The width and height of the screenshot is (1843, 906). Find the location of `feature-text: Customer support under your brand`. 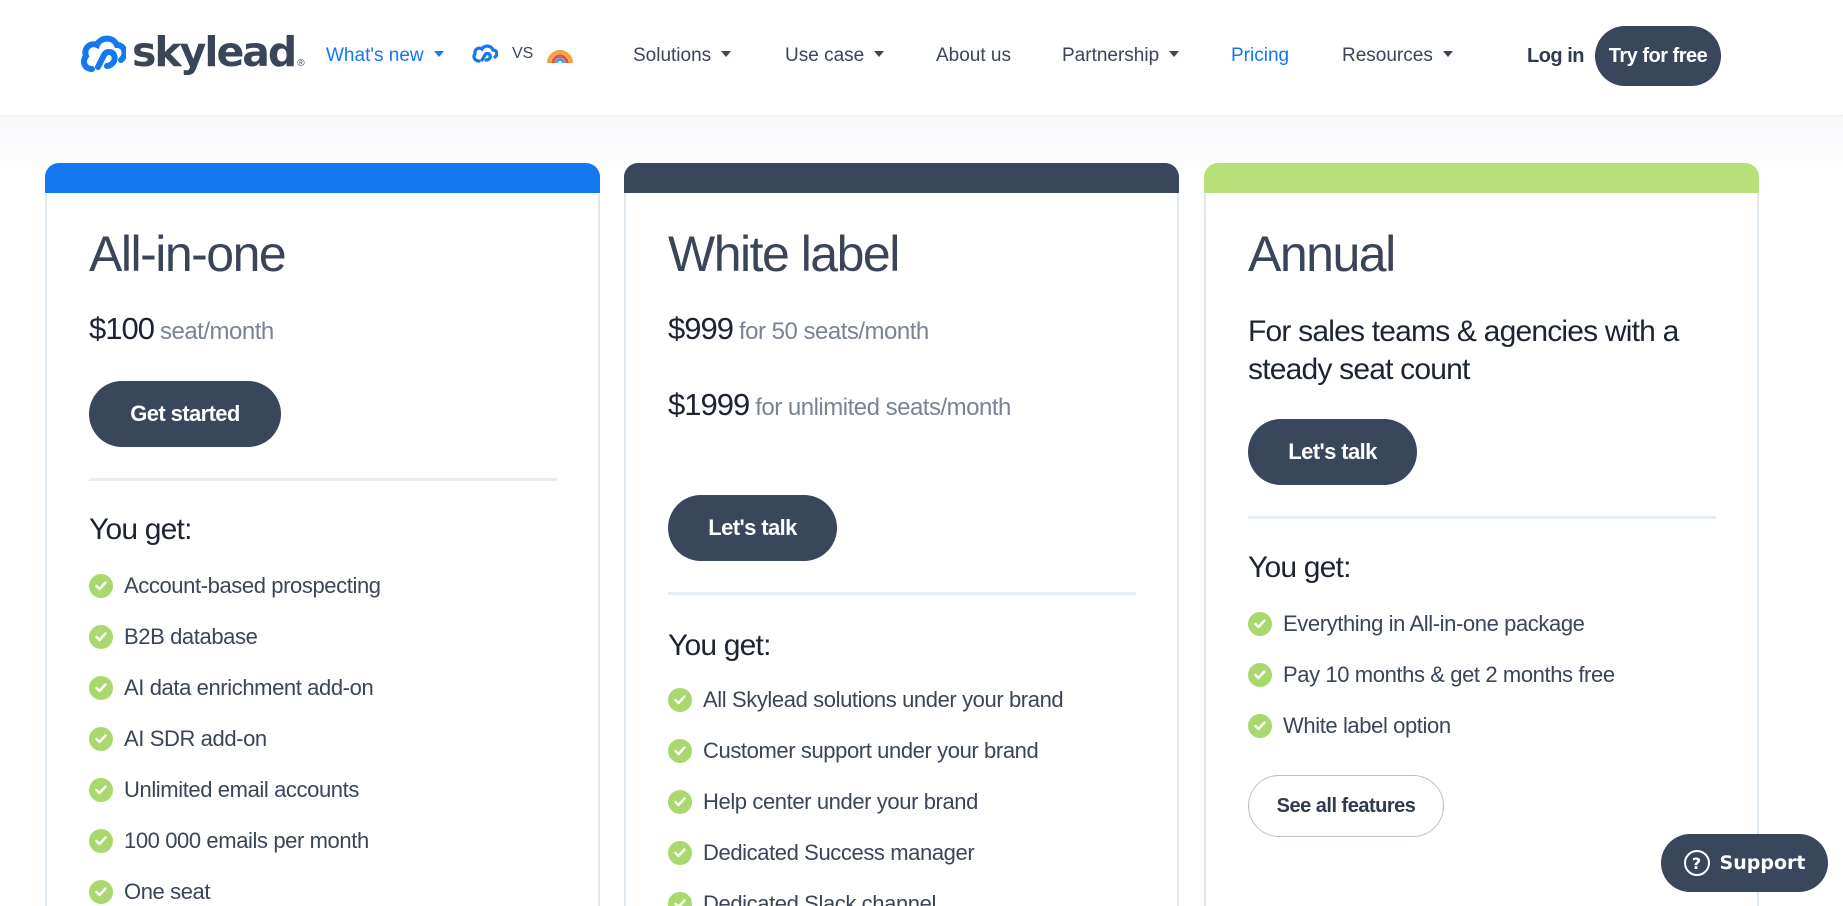

feature-text: Customer support under your brand is located at coordinates (871, 750).